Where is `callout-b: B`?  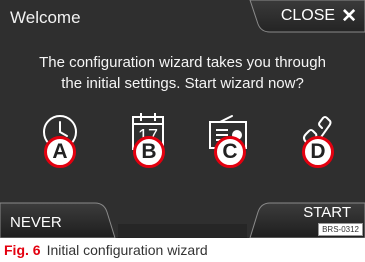 callout-b: B is located at coordinates (149, 152).